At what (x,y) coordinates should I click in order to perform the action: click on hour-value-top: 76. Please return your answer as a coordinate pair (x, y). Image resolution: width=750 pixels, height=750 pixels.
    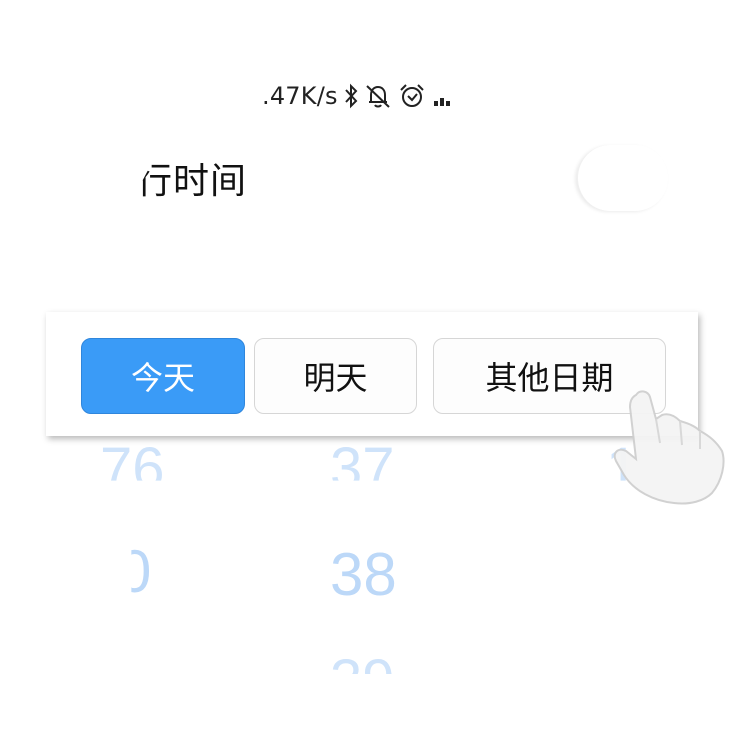
    Looking at the image, I should click on (132, 468).